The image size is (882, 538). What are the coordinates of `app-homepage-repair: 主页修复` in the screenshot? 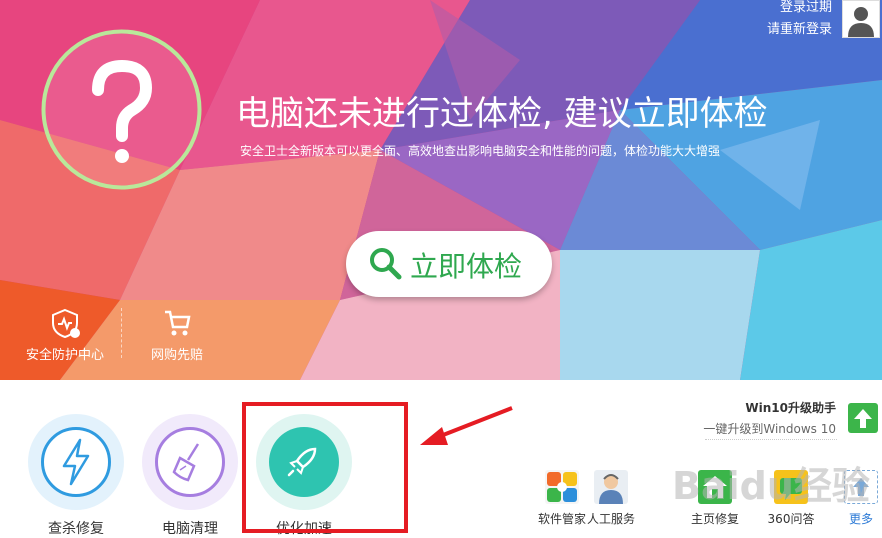 It's located at (715, 498).